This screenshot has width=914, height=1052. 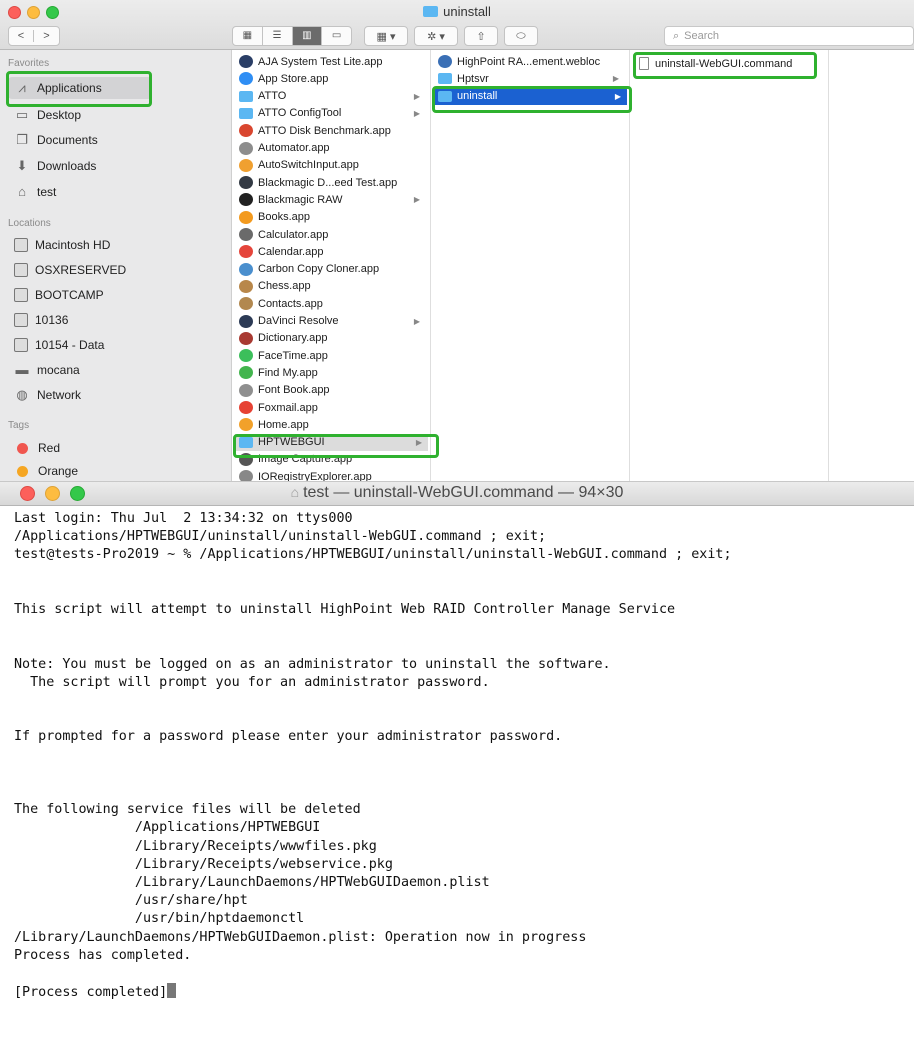 What do you see at coordinates (291, 442) in the screenshot?
I see `file-name-label: HPTWEBGUI` at bounding box center [291, 442].